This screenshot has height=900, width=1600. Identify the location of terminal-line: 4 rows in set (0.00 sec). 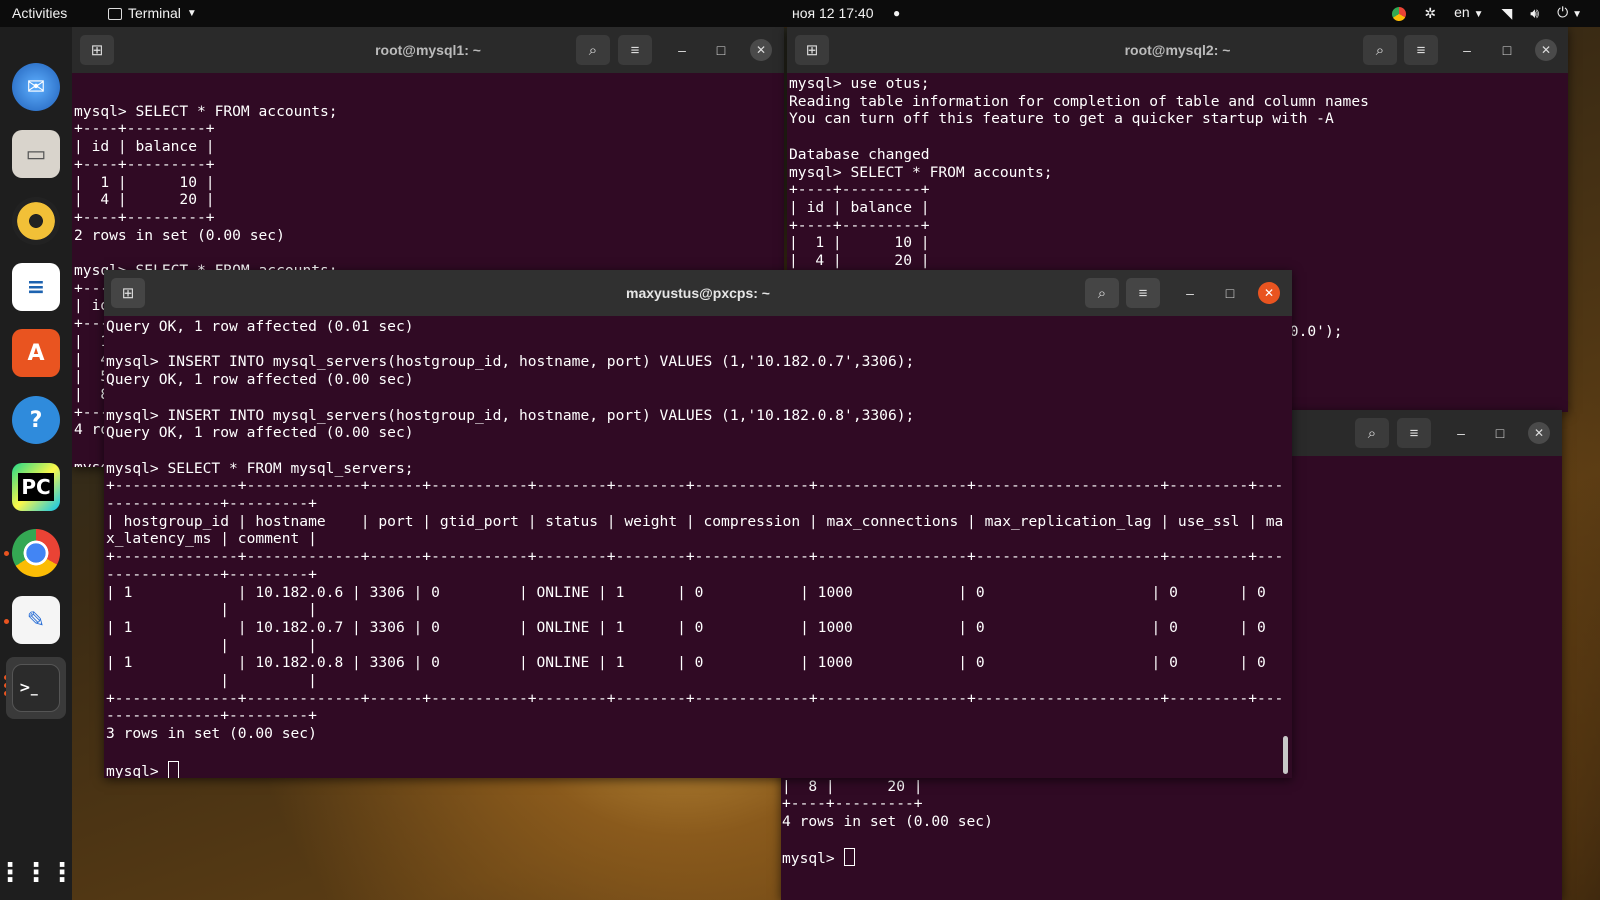
(887, 822).